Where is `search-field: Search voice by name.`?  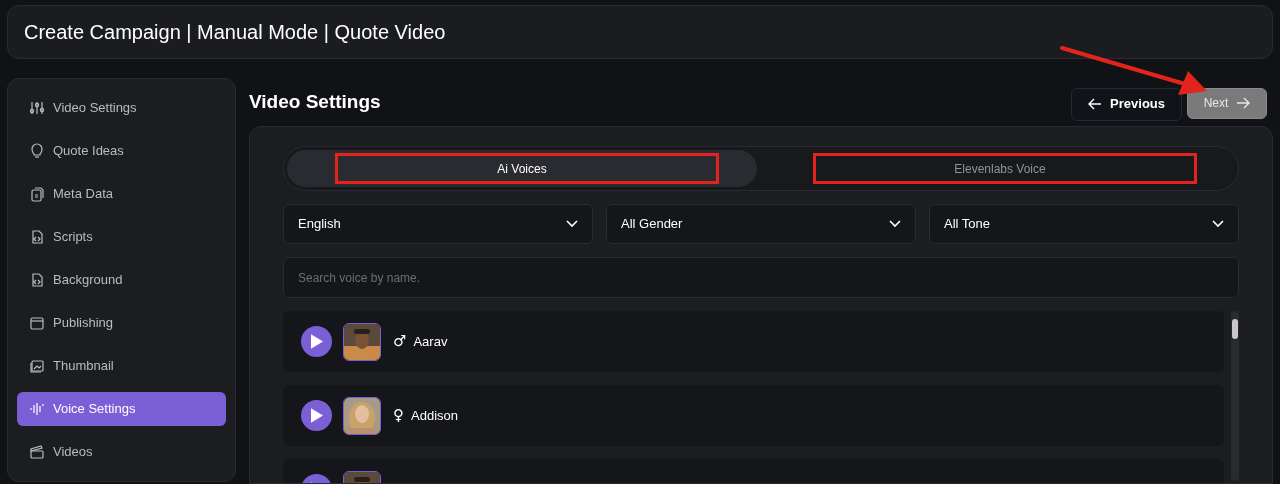
search-field: Search voice by name. is located at coordinates (761, 277).